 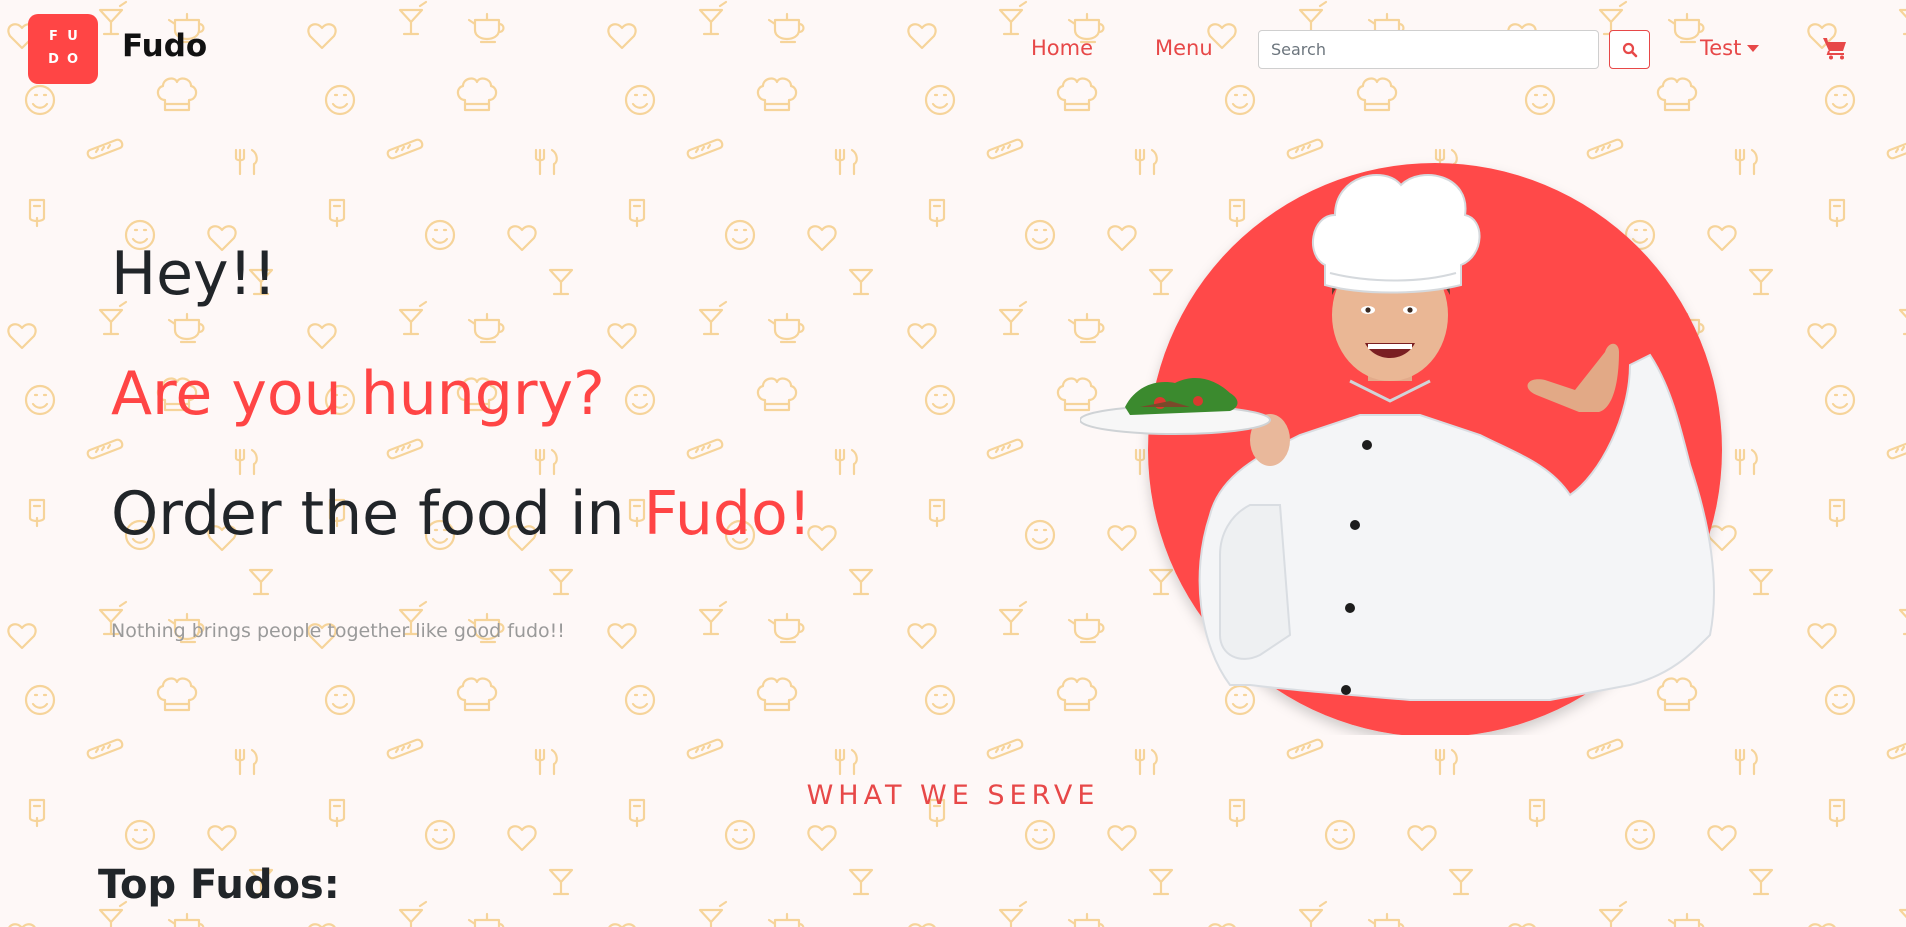 What do you see at coordinates (358, 394) in the screenshot?
I see `hero-question: Are you hungry?` at bounding box center [358, 394].